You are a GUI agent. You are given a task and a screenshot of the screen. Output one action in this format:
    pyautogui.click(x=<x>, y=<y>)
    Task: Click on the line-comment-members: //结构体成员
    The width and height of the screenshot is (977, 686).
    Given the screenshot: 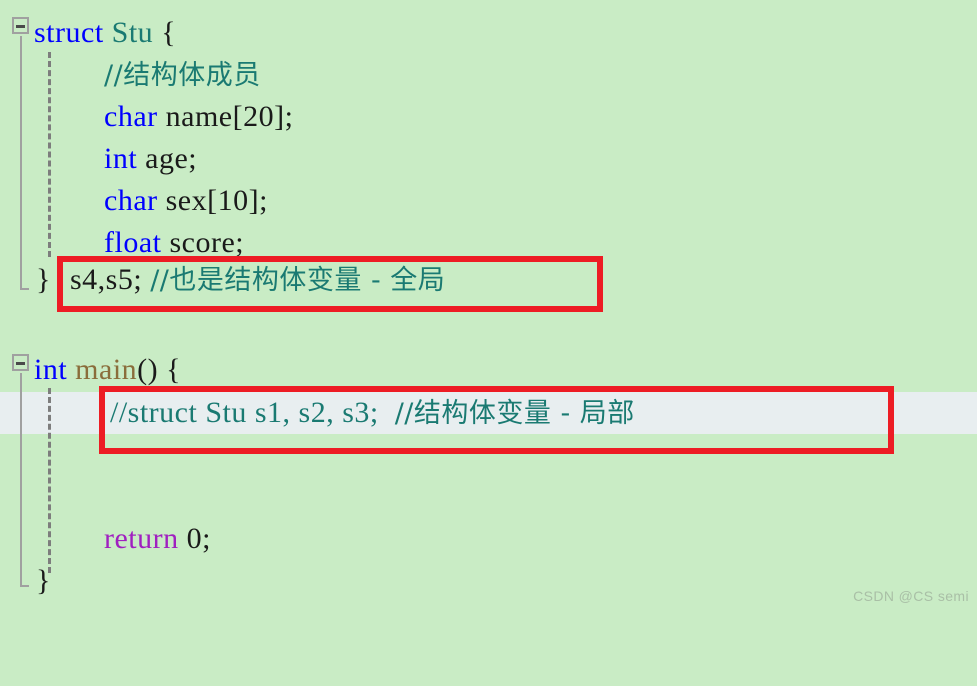 What is the action you would take?
    pyautogui.click(x=182, y=75)
    